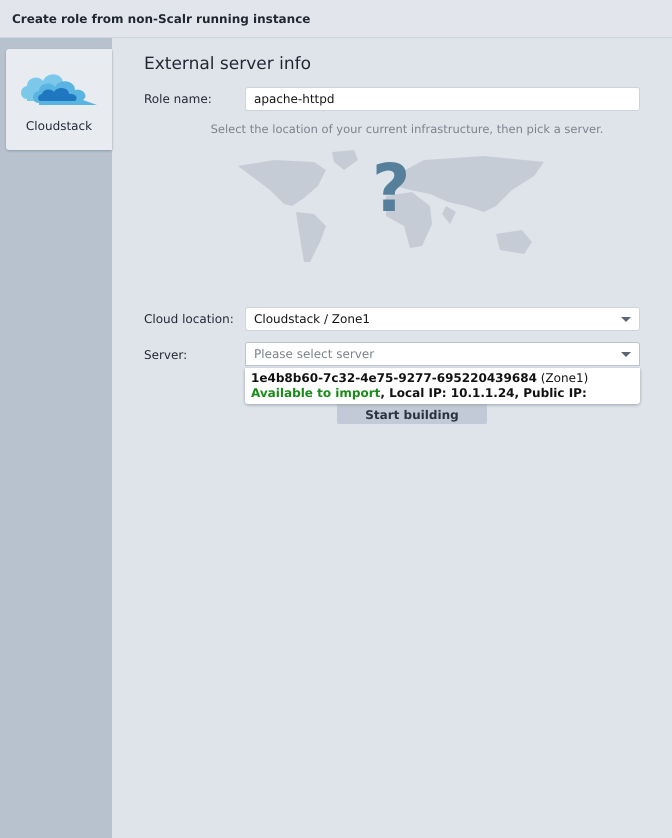  Describe the element at coordinates (178, 99) in the screenshot. I see `field-label: Role name:` at that location.